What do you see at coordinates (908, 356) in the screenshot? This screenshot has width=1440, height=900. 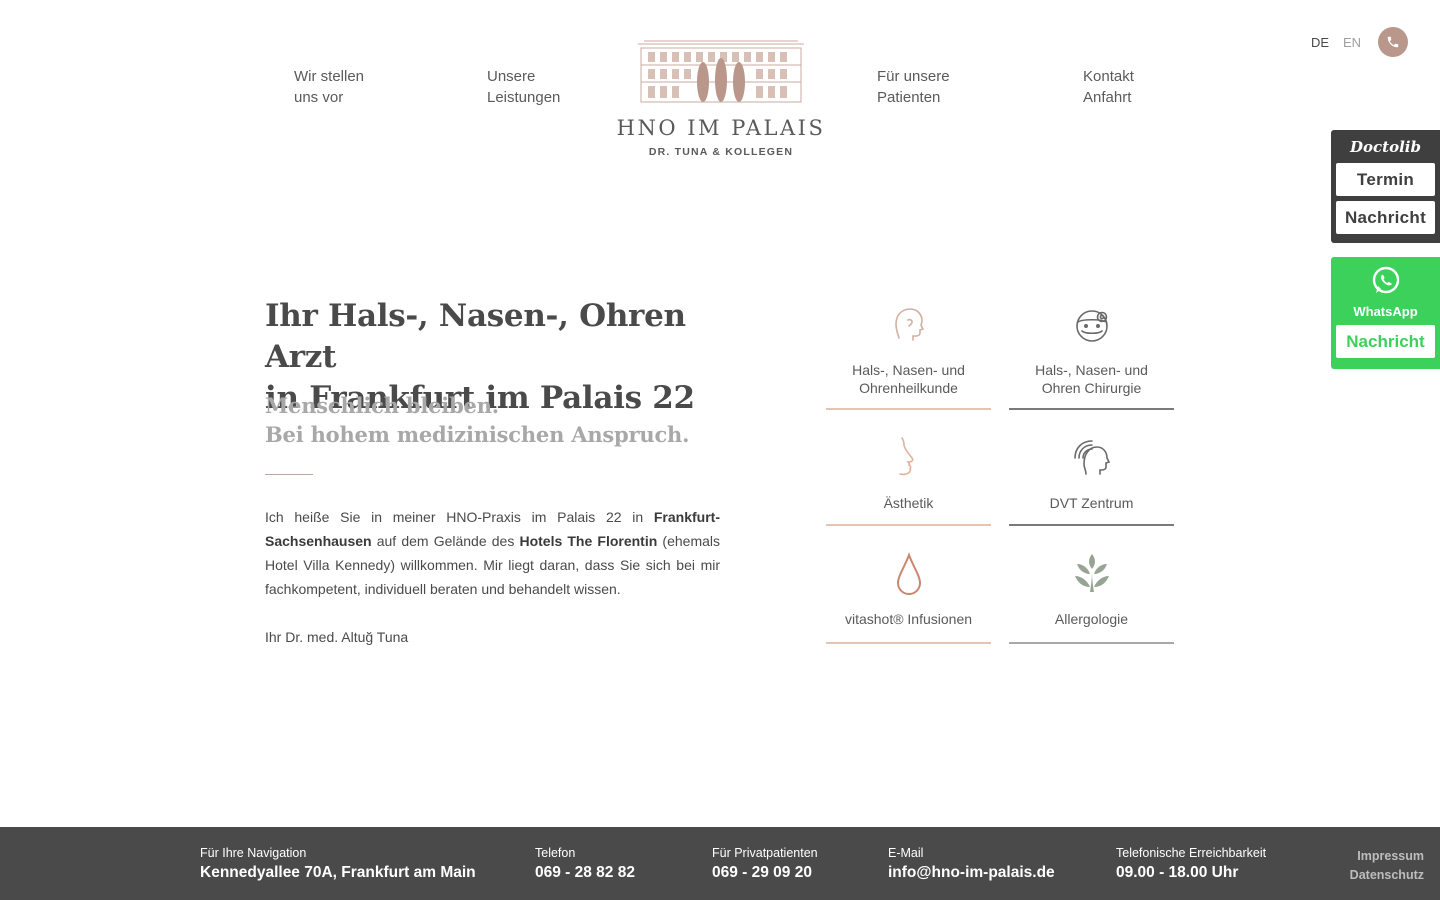 I see `service-tile-hno: Hals-, Nasen- und Ohrenheilkunde` at bounding box center [908, 356].